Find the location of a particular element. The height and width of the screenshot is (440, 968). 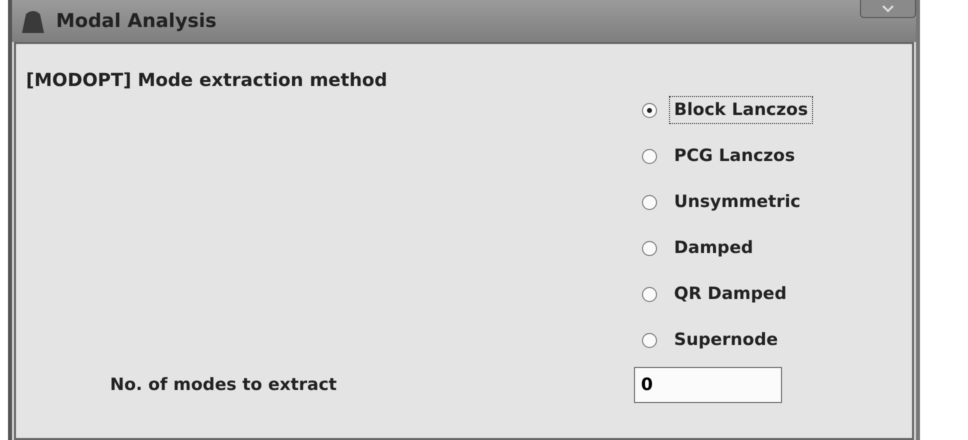

radio-label: PCG Lanczos is located at coordinates (734, 156).